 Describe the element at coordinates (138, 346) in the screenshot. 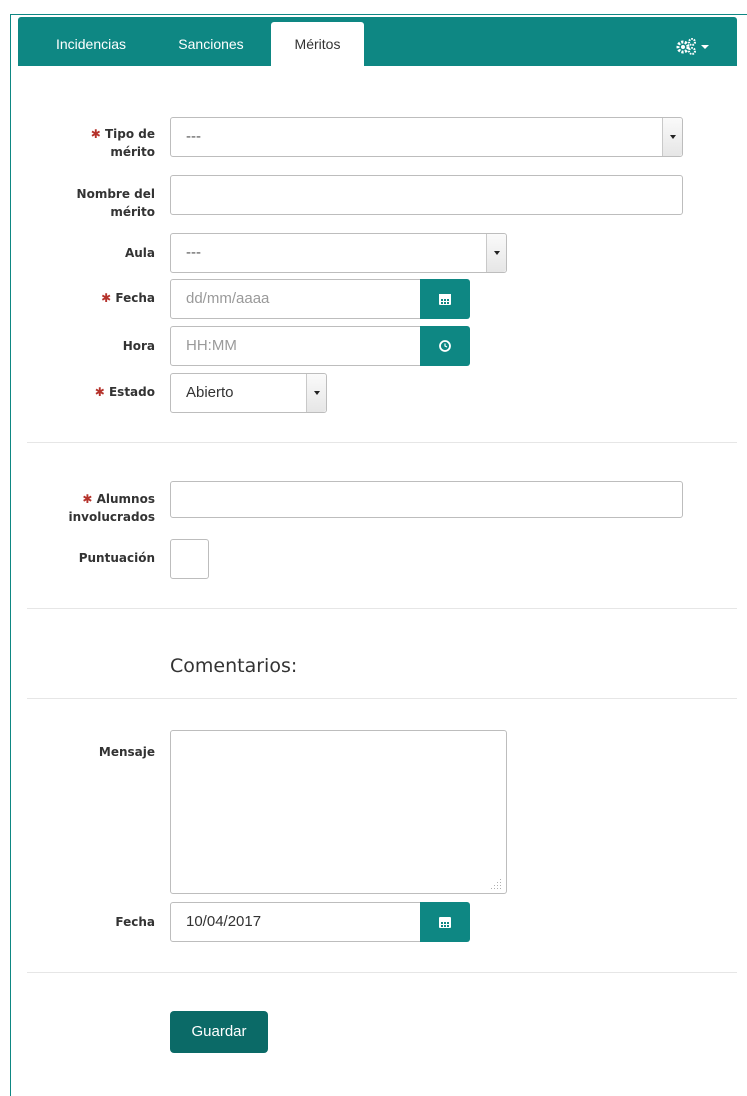

I see `hora-label: Hora` at that location.